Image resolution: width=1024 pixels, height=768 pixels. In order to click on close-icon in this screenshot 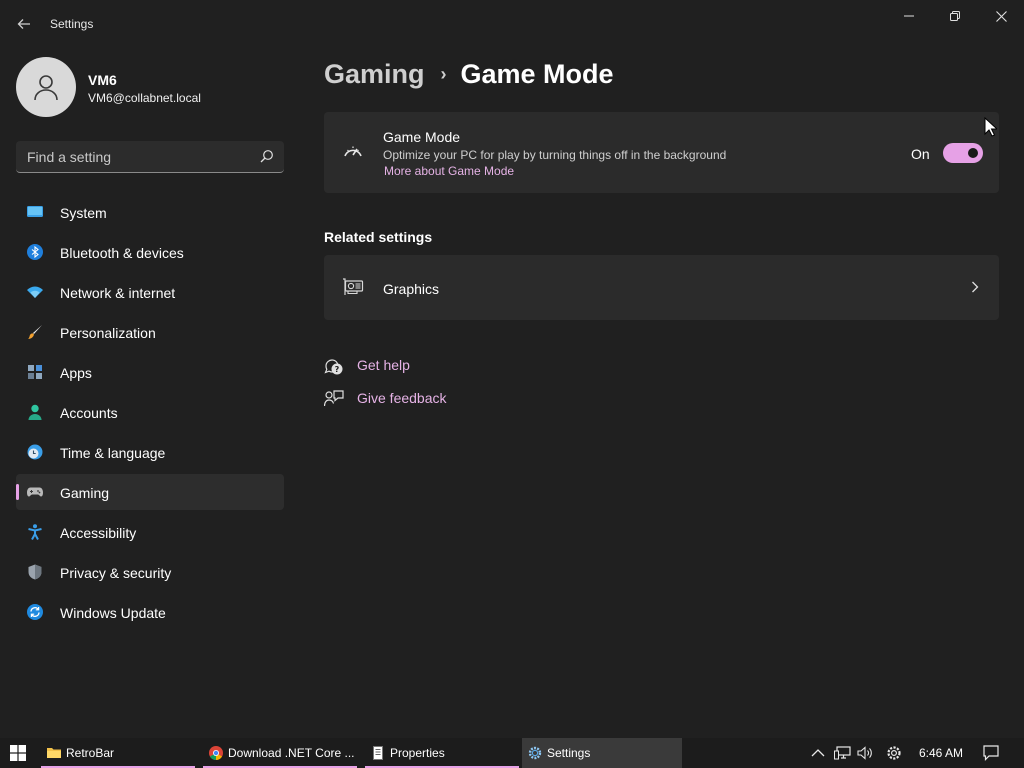, I will do `click(1001, 16)`.